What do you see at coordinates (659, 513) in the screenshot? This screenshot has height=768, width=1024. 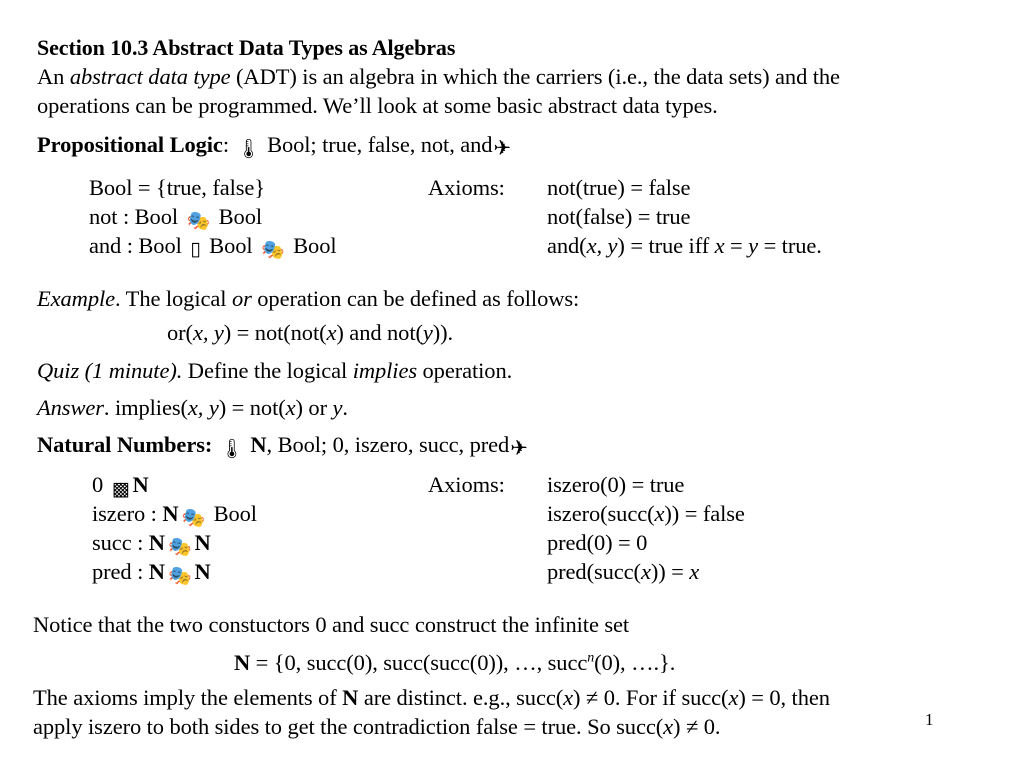 I see `axiom2-var-x: x` at bounding box center [659, 513].